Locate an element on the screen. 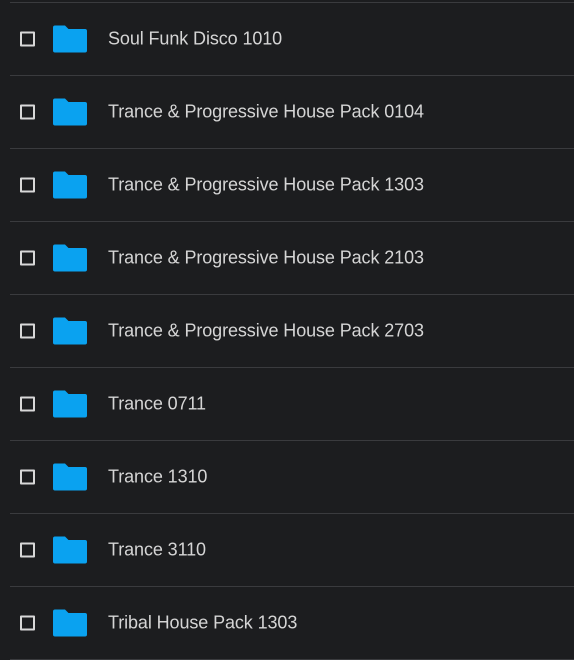  folder-name: Trance 1310 is located at coordinates (158, 476).